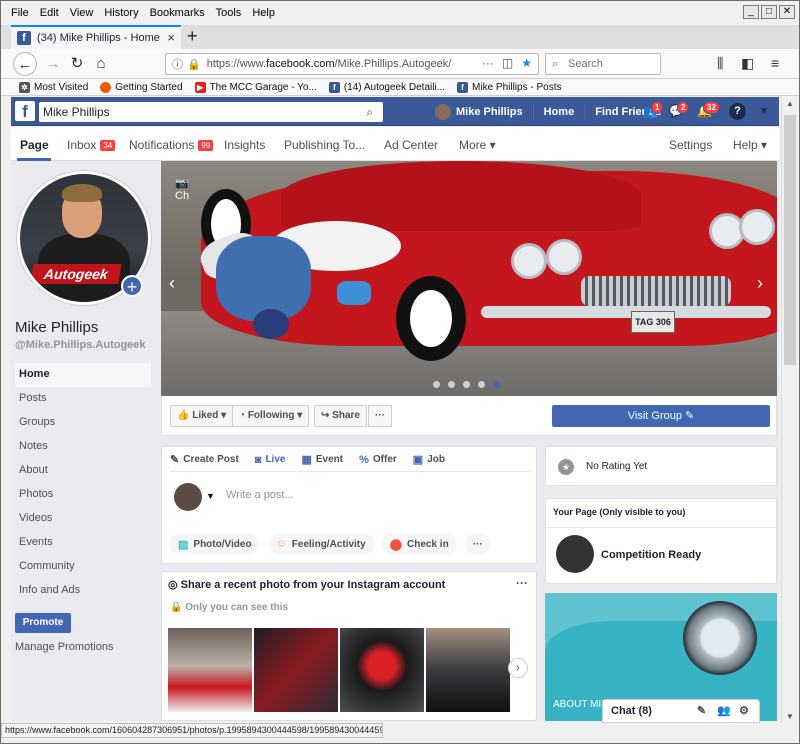 The width and height of the screenshot is (800, 744). Describe the element at coordinates (83, 423) in the screenshot. I see `left-nav-groups: Groups` at that location.